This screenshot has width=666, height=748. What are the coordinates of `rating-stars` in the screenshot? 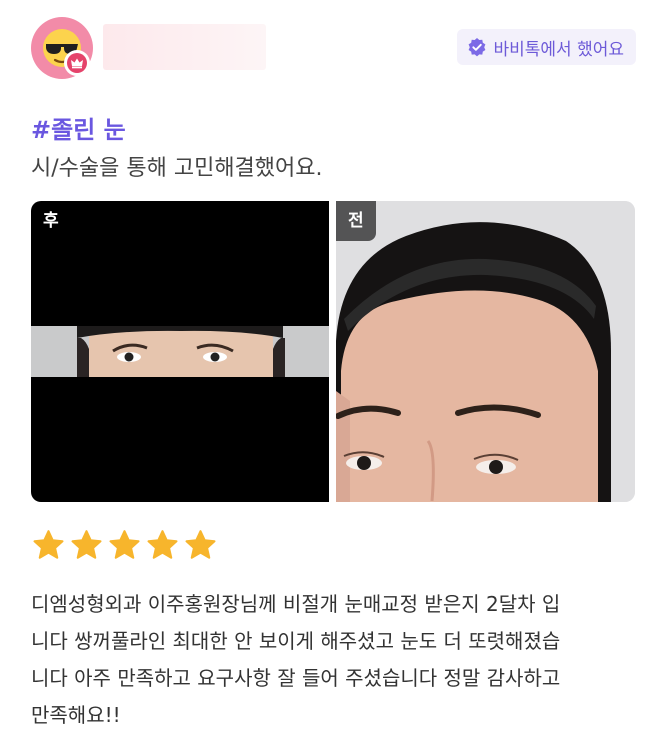 It's located at (124, 545).